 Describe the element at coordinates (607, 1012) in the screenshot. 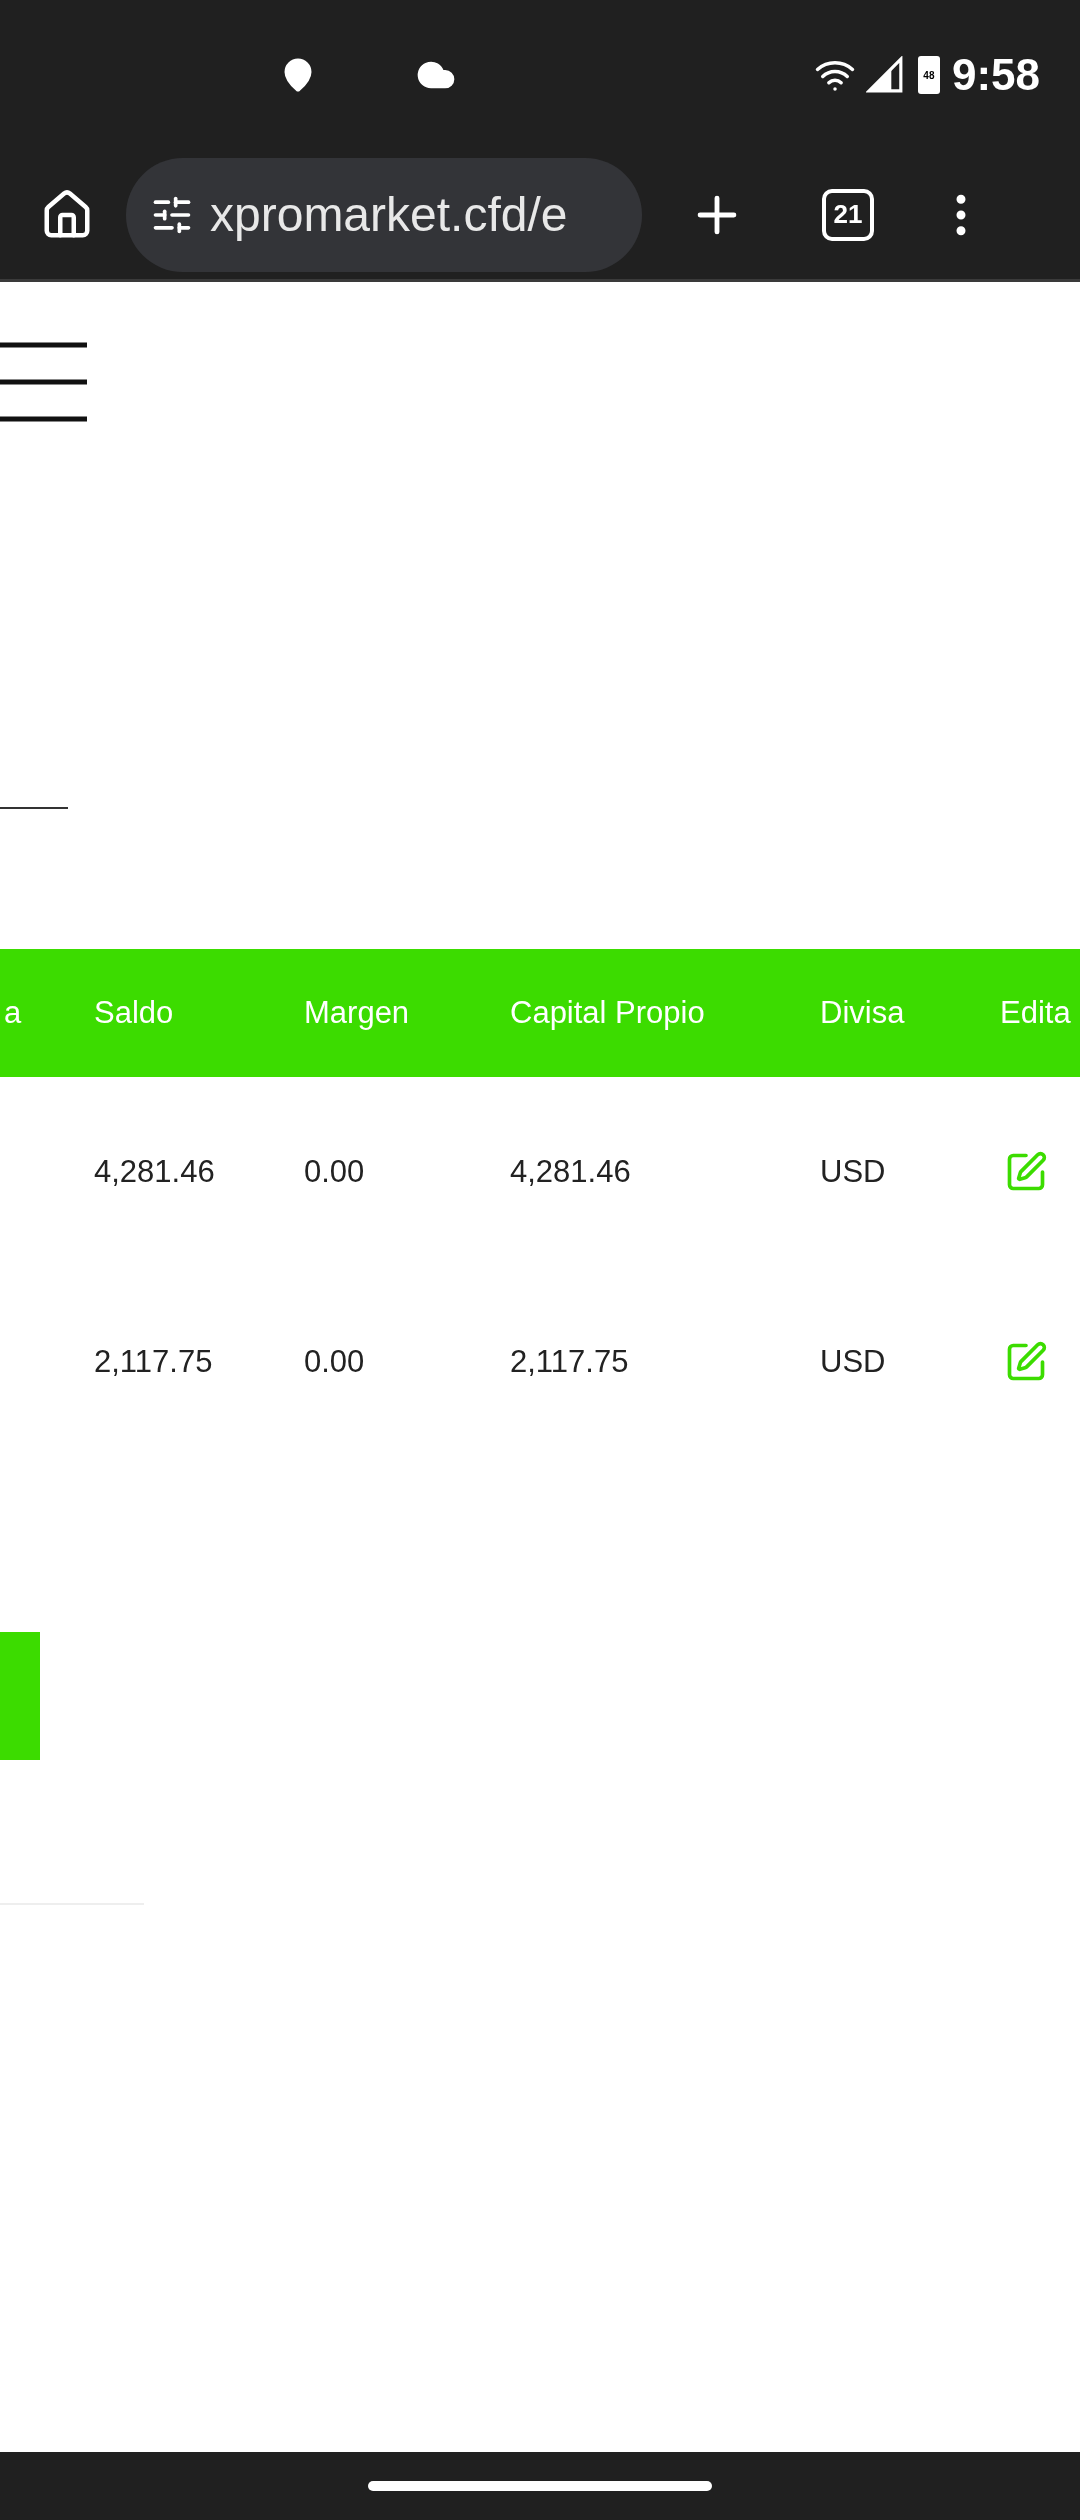

I see `column-header: Capital Propio` at that location.